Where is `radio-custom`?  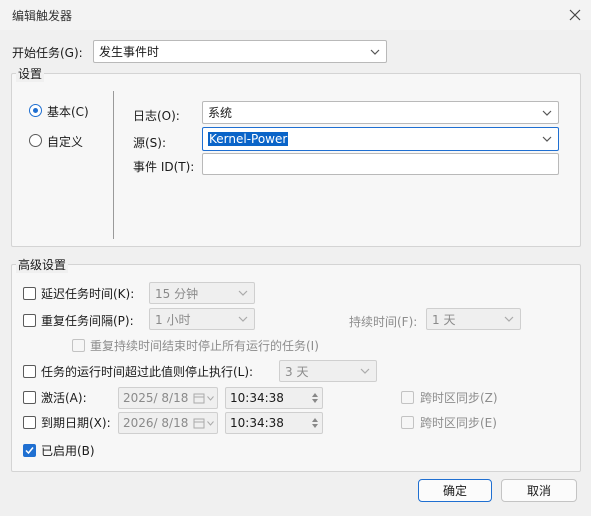
radio-custom is located at coordinates (35, 140).